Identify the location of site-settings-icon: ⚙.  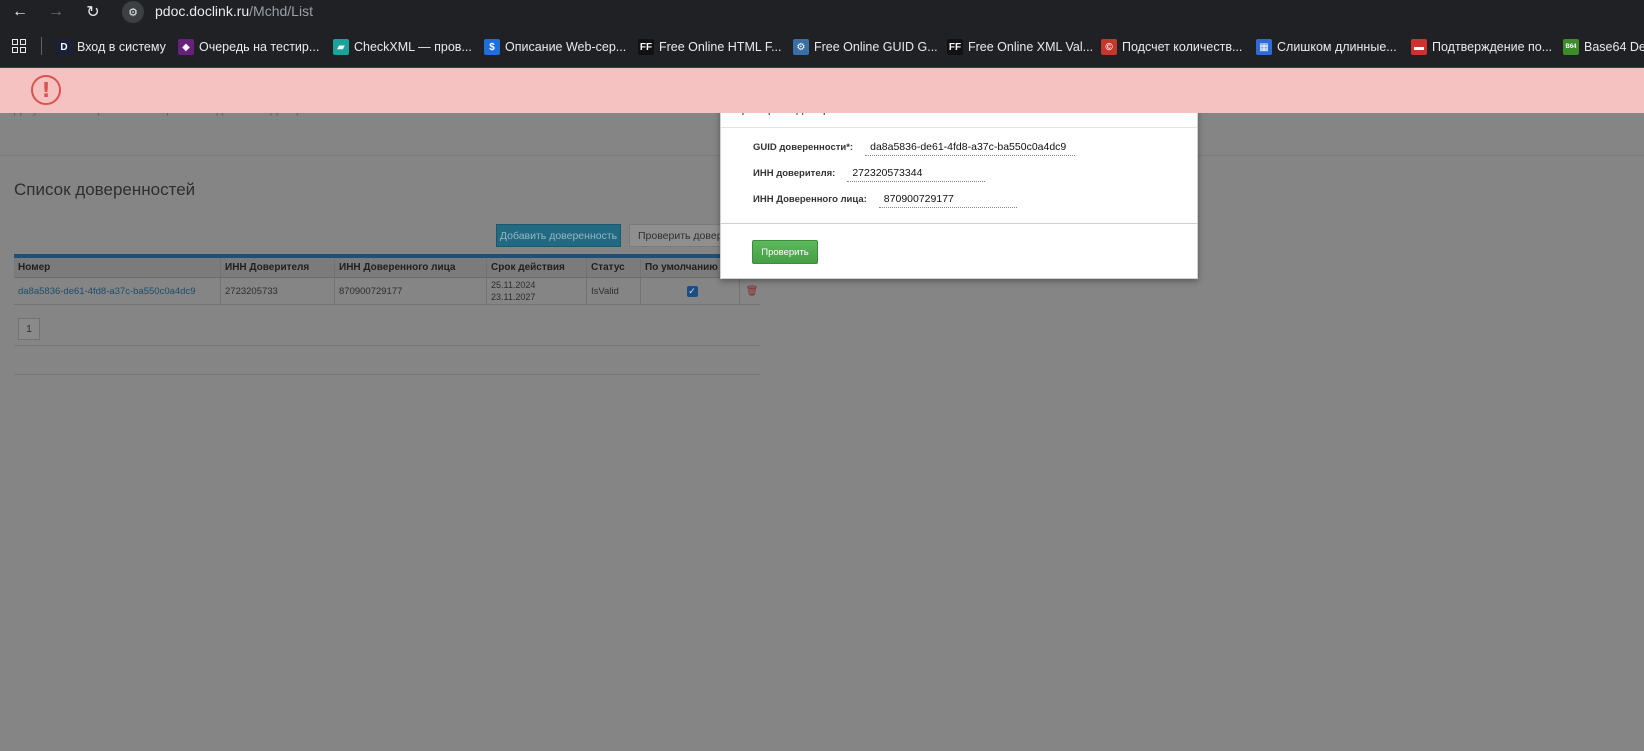
(133, 12).